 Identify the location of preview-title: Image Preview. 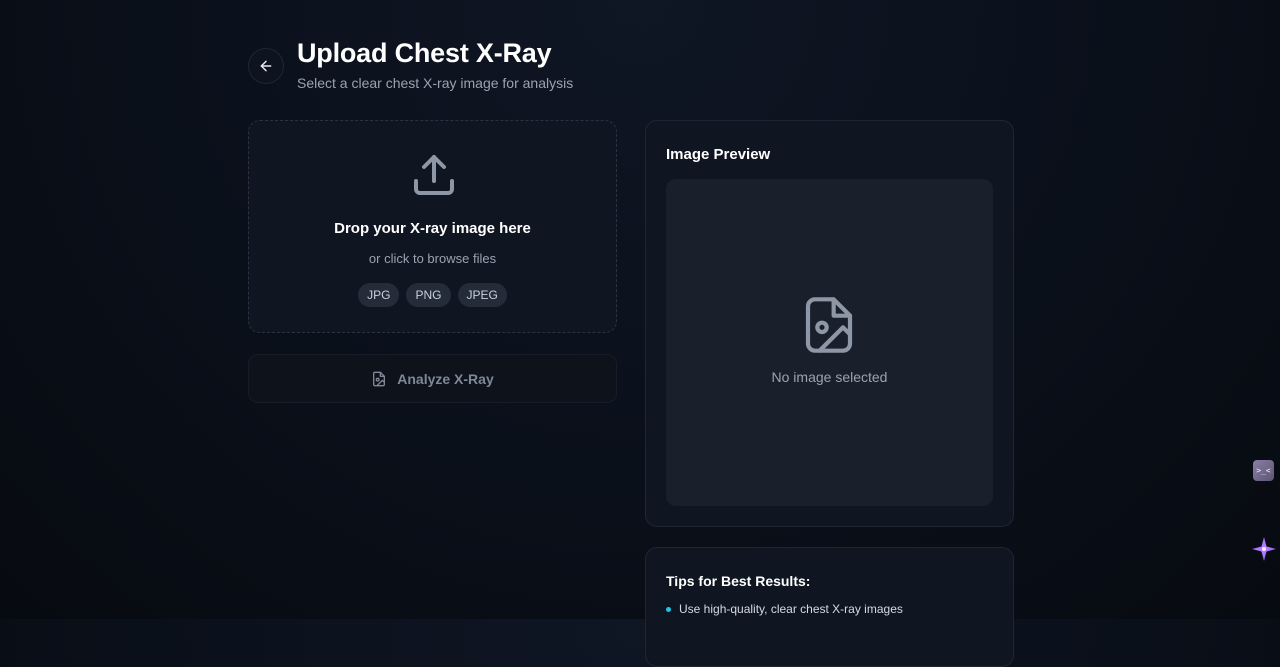
(718, 154).